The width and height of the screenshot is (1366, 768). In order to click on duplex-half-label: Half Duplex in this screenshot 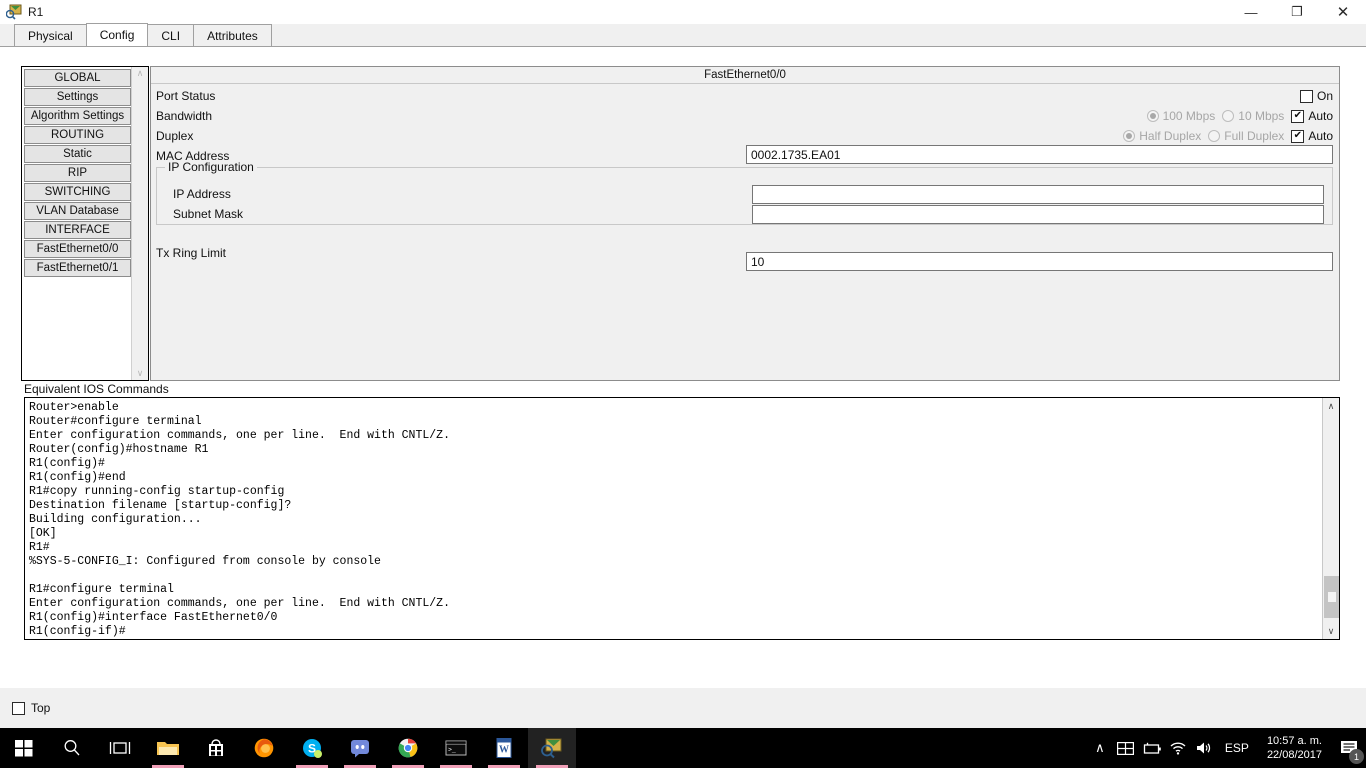, I will do `click(1170, 136)`.